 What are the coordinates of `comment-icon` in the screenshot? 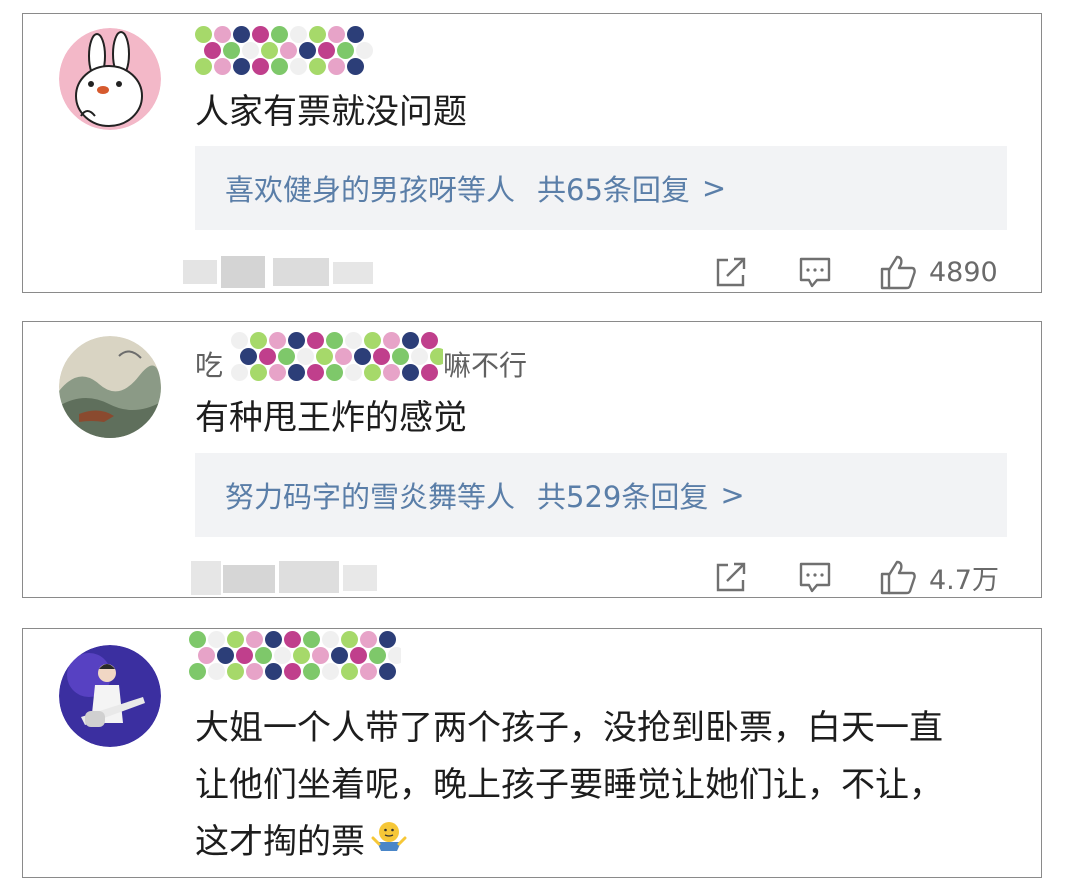 It's located at (815, 272).